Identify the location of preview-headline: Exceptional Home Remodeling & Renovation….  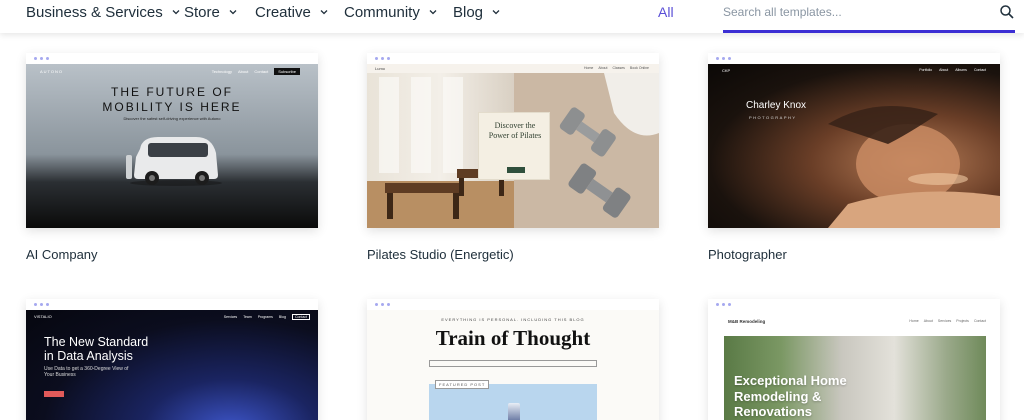
(790, 396).